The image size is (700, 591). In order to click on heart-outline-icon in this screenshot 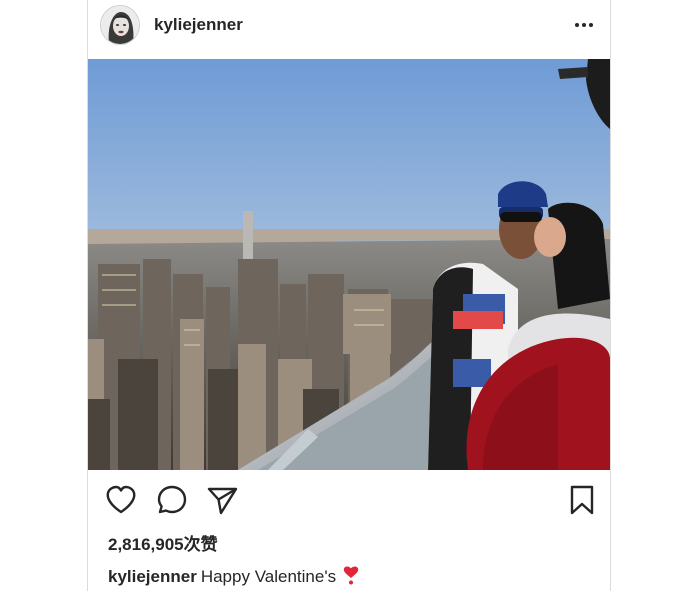, I will do `click(121, 500)`.